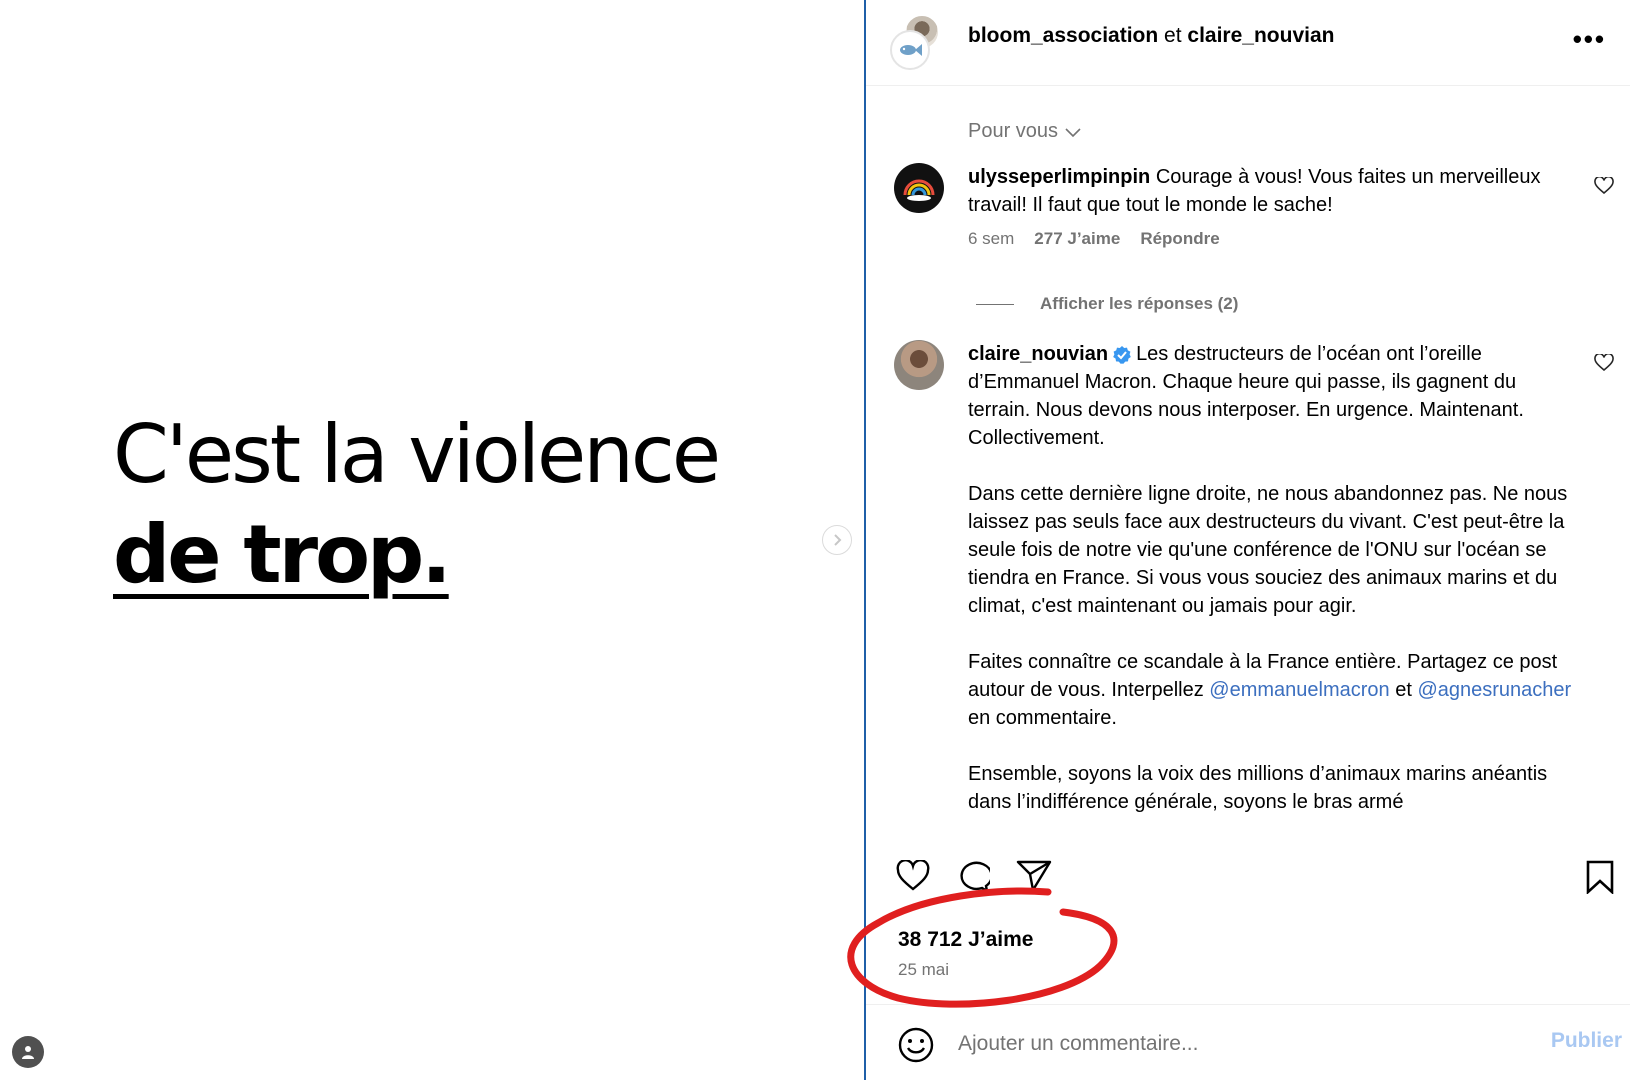 The height and width of the screenshot is (1080, 1630). What do you see at coordinates (1589, 39) in the screenshot?
I see `more-options-button: •••` at bounding box center [1589, 39].